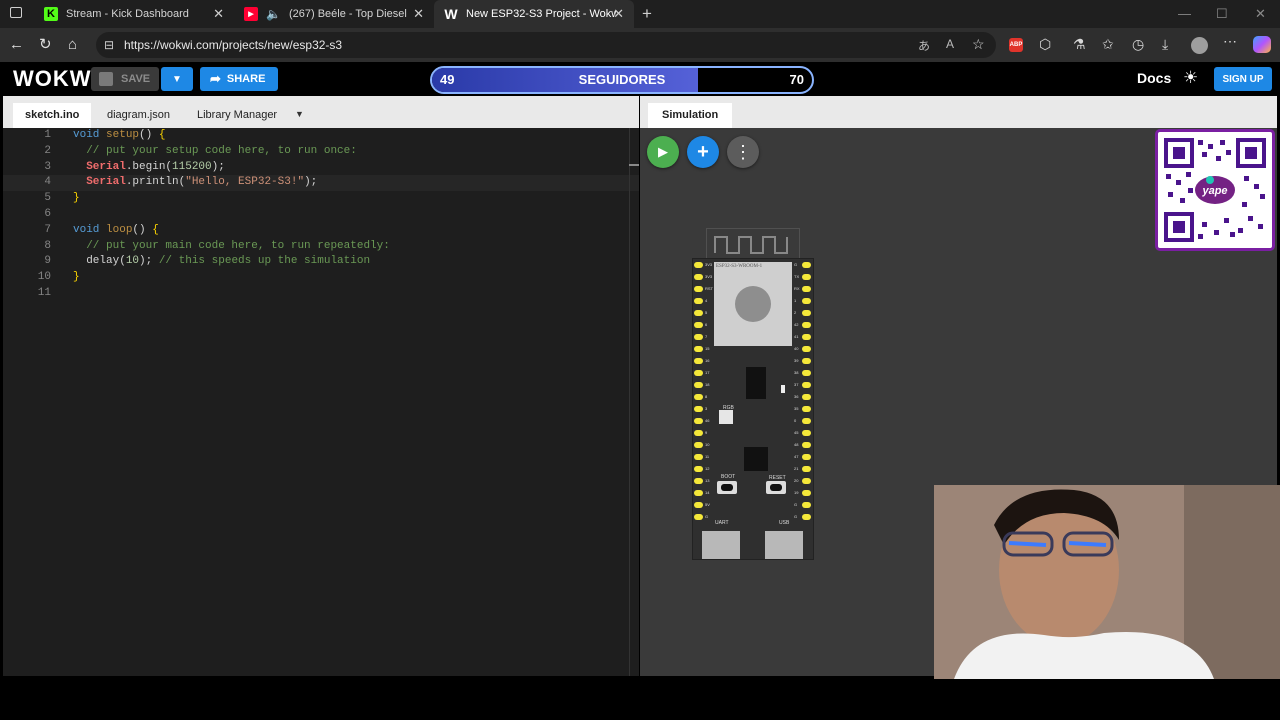  Describe the element at coordinates (138, 115) in the screenshot. I see `tab-diagram: diagram.json` at that location.